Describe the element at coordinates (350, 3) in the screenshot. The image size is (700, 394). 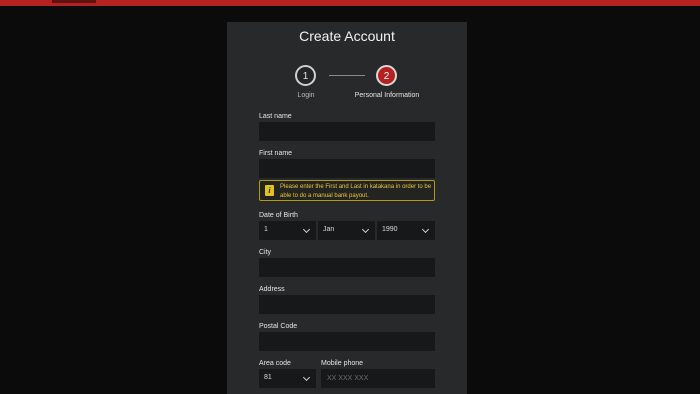
I see `top-brand-bar` at that location.